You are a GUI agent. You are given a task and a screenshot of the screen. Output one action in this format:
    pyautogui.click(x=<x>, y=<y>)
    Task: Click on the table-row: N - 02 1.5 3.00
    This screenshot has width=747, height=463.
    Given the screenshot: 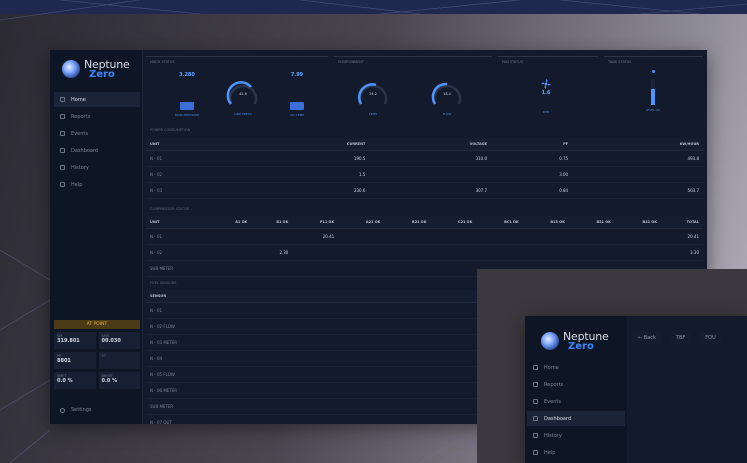 What is the action you would take?
    pyautogui.click(x=424, y=174)
    